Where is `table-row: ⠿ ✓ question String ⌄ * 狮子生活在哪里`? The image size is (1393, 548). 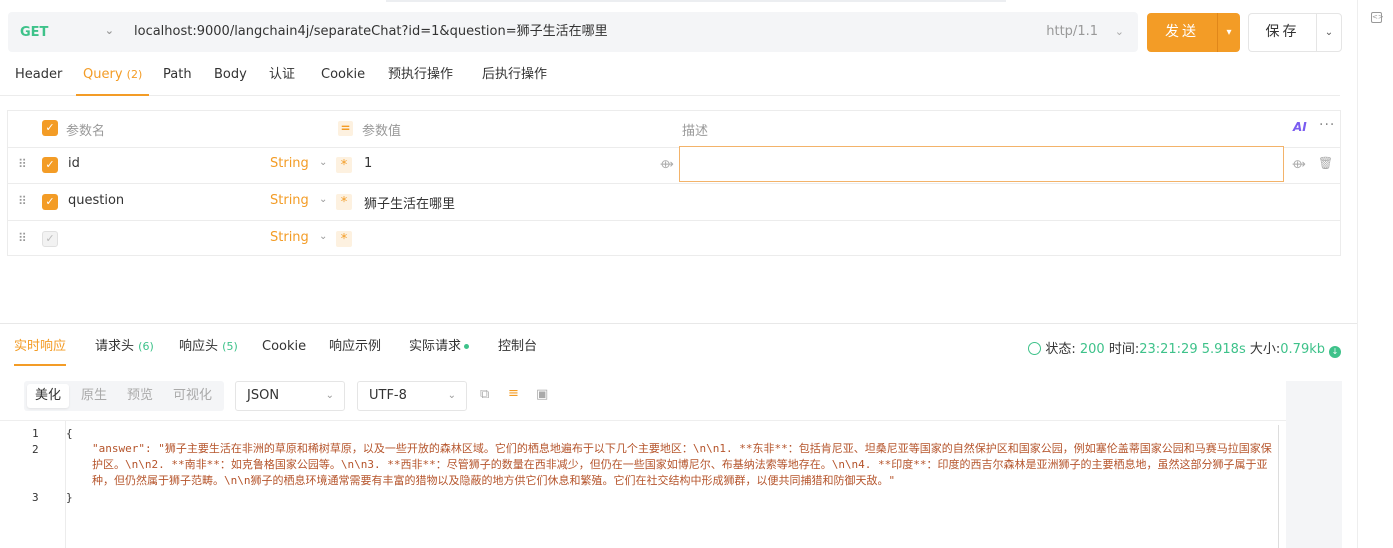 table-row: ⠿ ✓ question String ⌄ * 狮子生活在哪里 is located at coordinates (674, 202).